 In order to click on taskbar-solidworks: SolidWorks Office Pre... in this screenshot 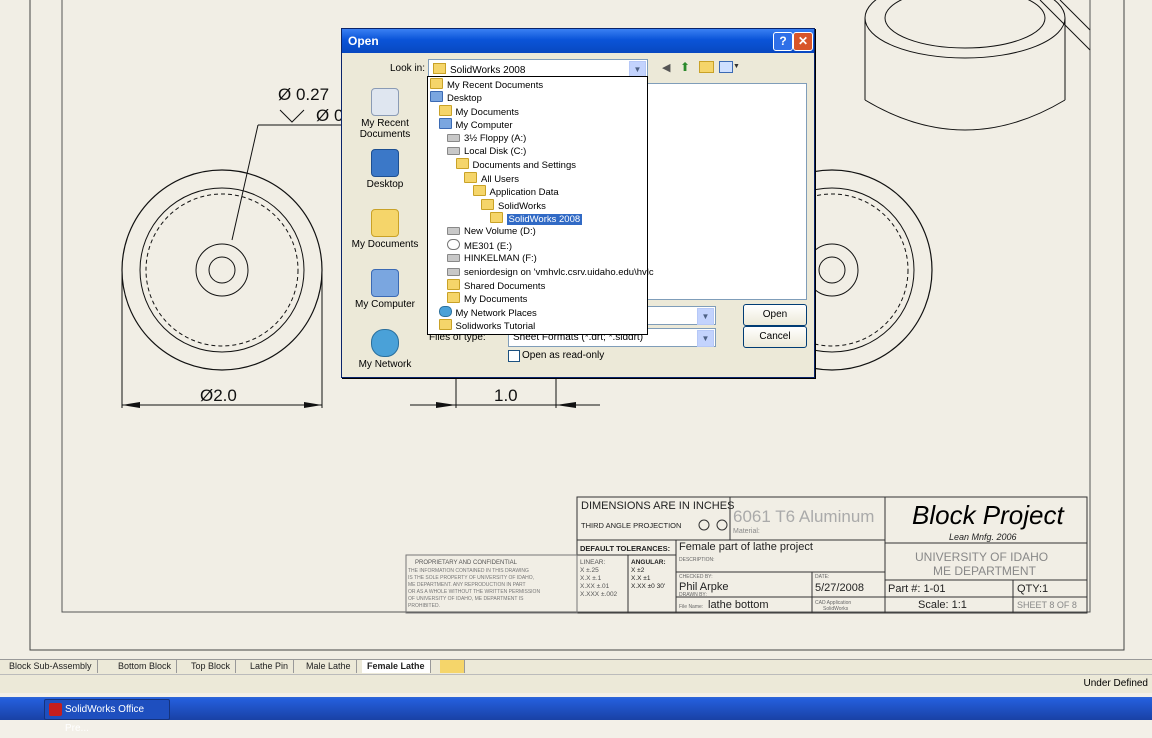, I will do `click(107, 716)`.